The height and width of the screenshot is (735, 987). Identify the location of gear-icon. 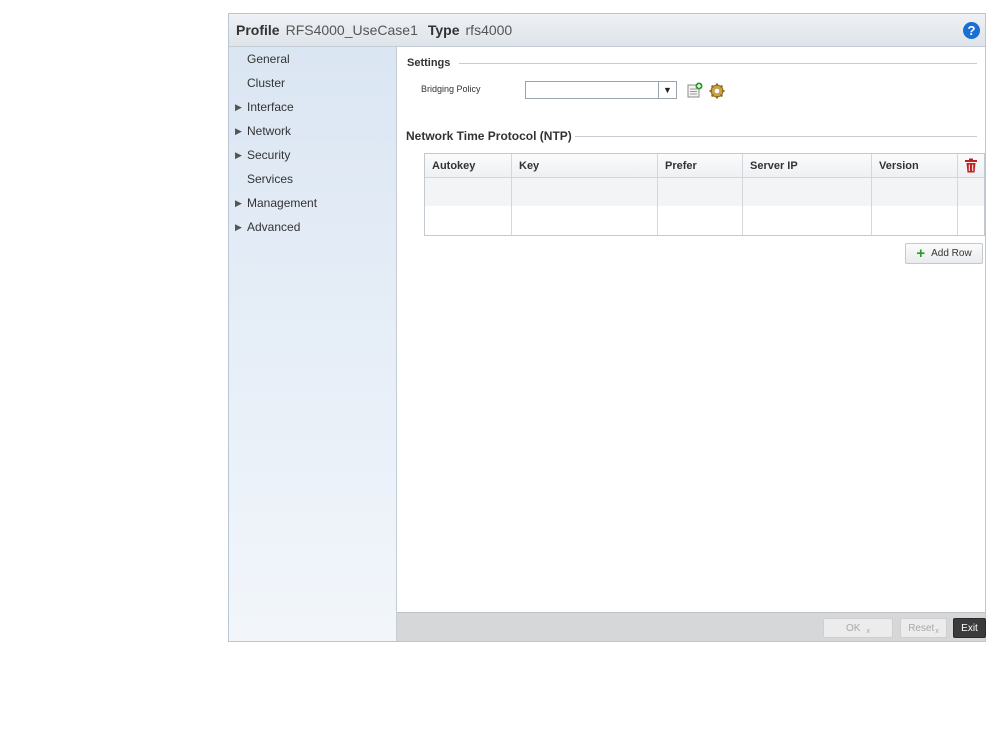
(717, 91).